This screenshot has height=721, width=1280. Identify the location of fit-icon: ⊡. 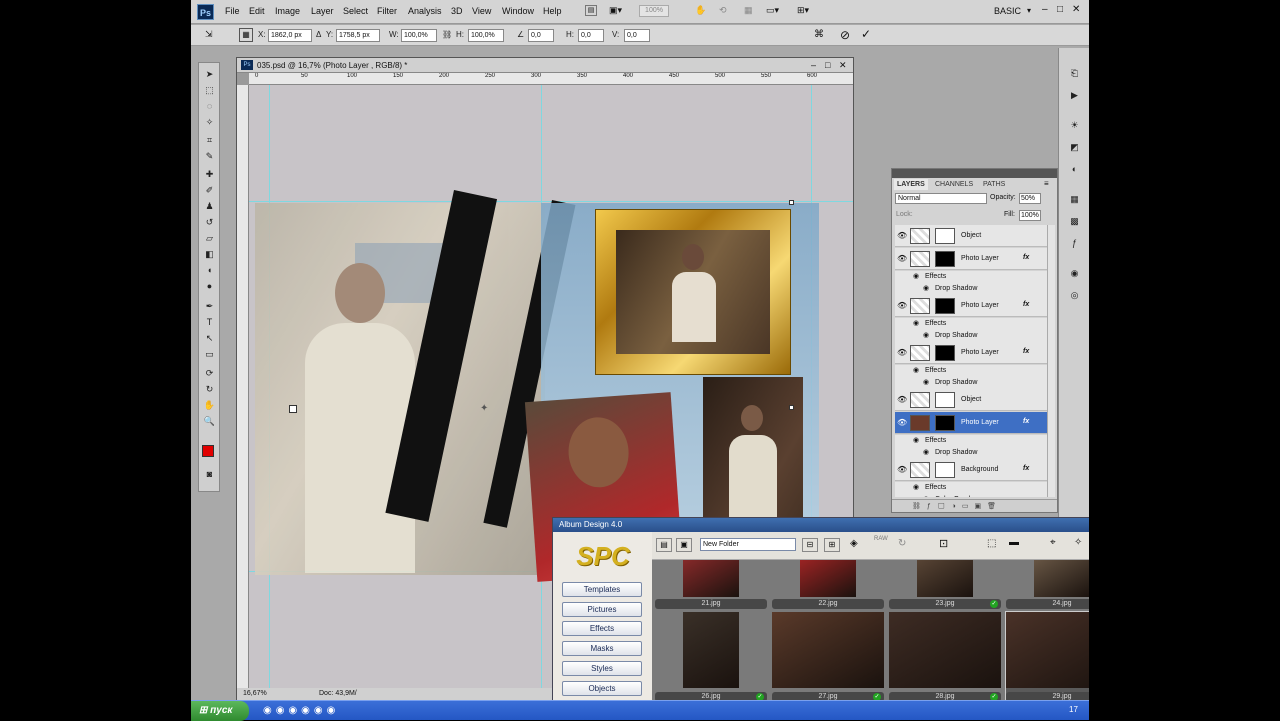
(943, 543).